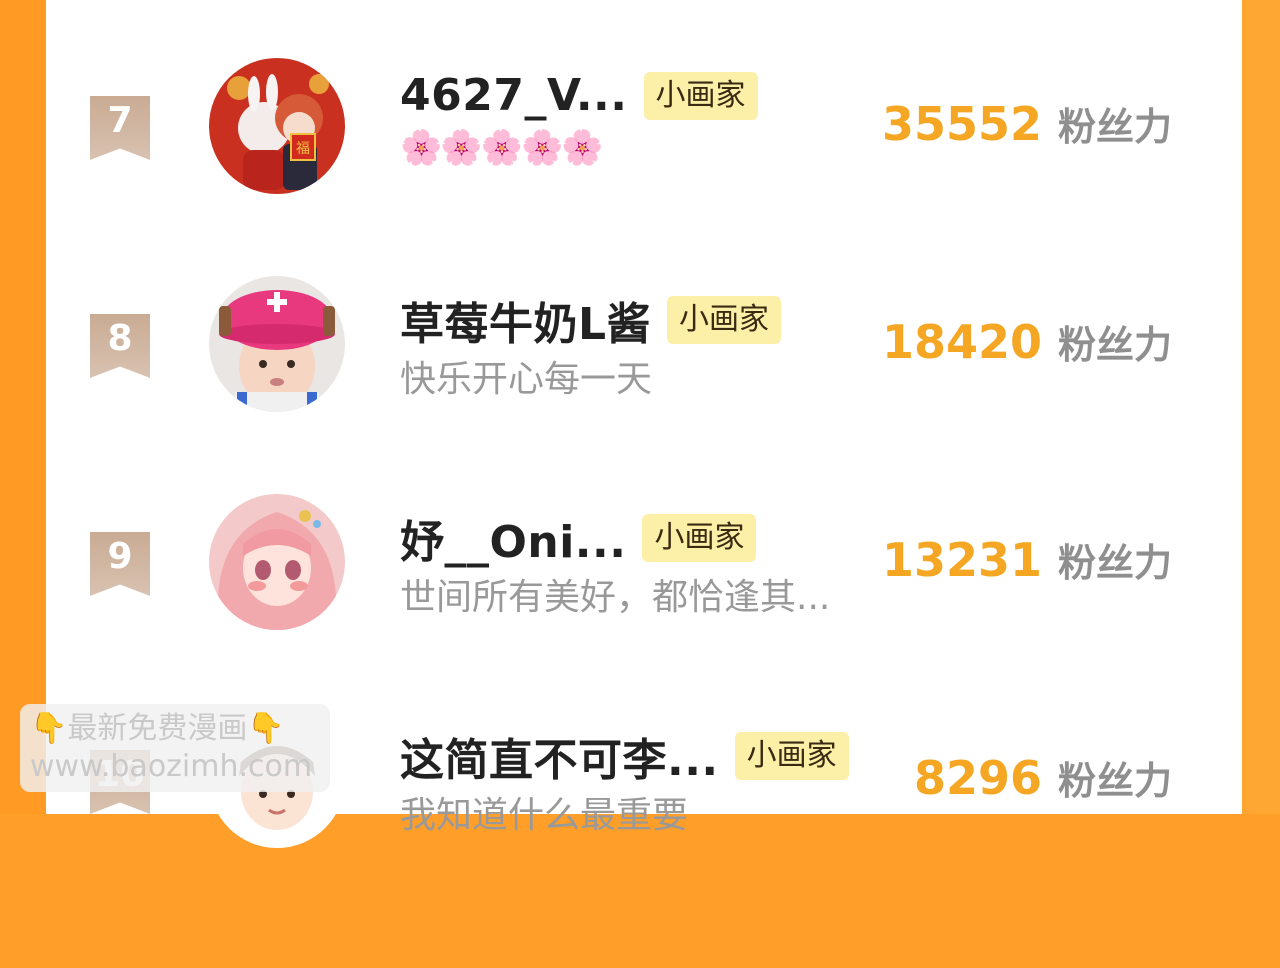  Describe the element at coordinates (1043, 777) in the screenshot. I see `fan-power: 8296 粉丝力` at that location.